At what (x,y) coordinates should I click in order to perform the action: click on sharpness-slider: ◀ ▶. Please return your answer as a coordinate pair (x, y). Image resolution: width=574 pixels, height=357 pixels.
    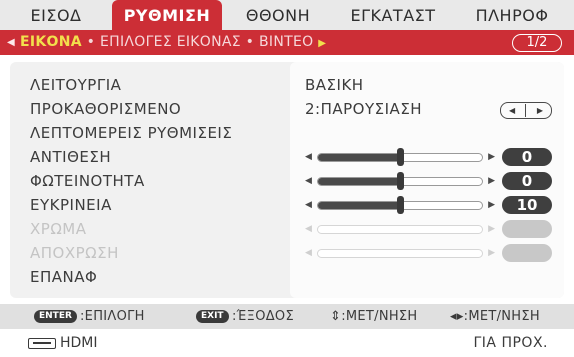
    Looking at the image, I should click on (400, 205).